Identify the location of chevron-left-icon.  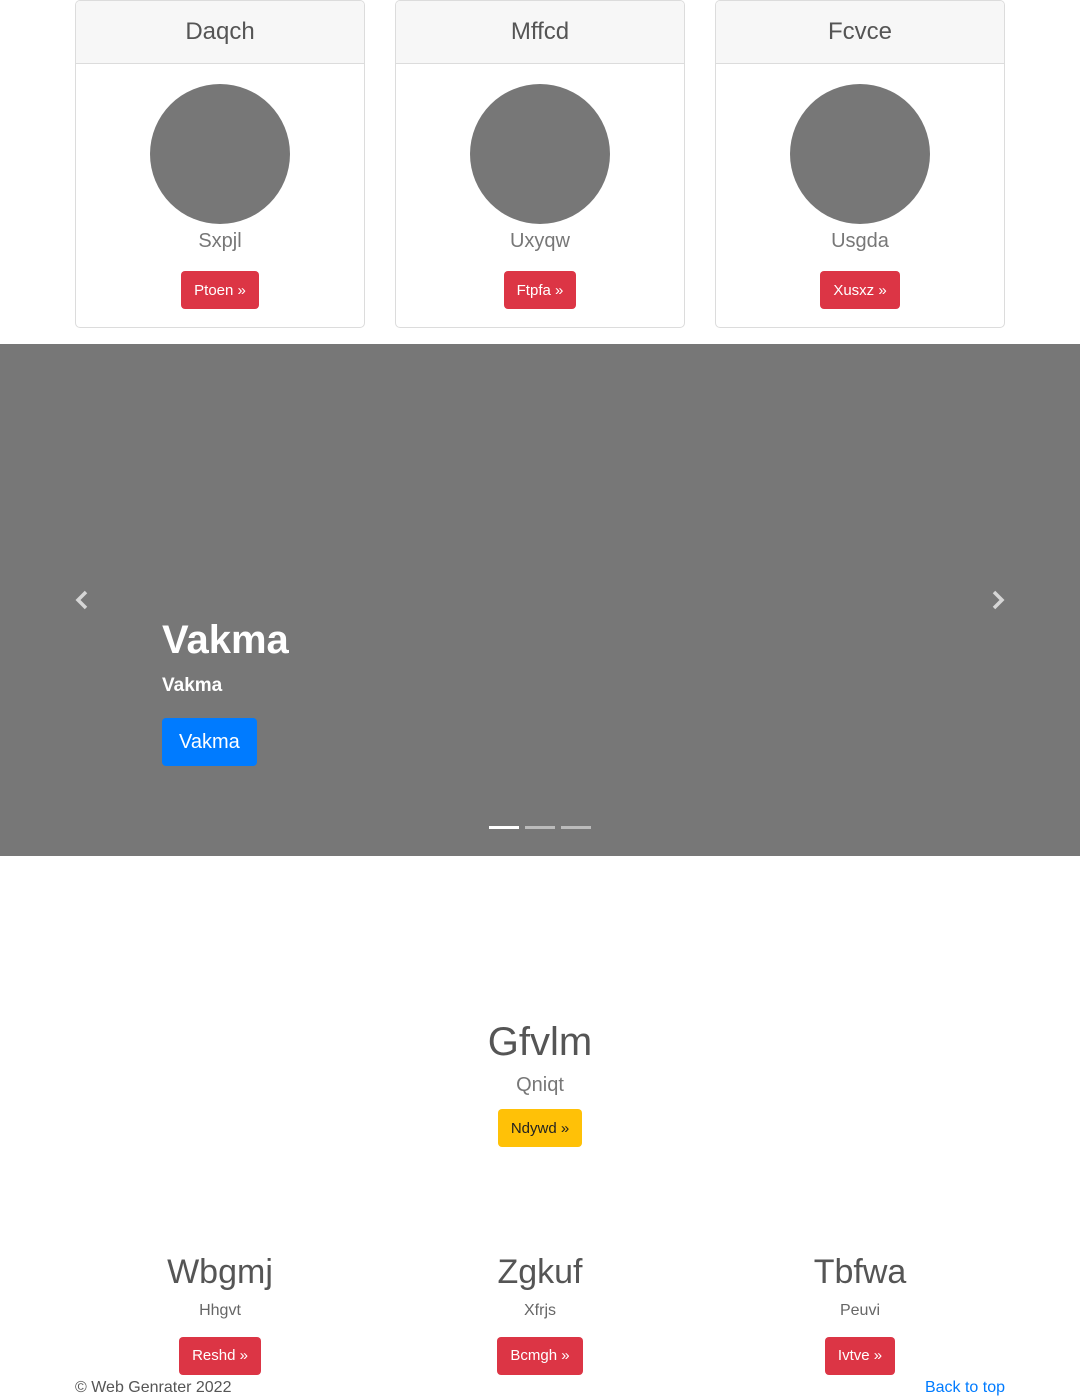
(82, 600).